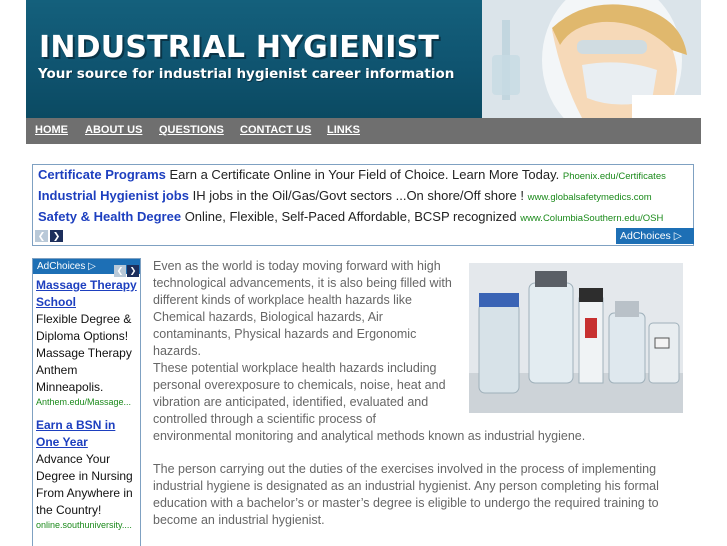  What do you see at coordinates (239, 47) in the screenshot?
I see `site-title: INDUSTRIAL HYGIENIST` at bounding box center [239, 47].